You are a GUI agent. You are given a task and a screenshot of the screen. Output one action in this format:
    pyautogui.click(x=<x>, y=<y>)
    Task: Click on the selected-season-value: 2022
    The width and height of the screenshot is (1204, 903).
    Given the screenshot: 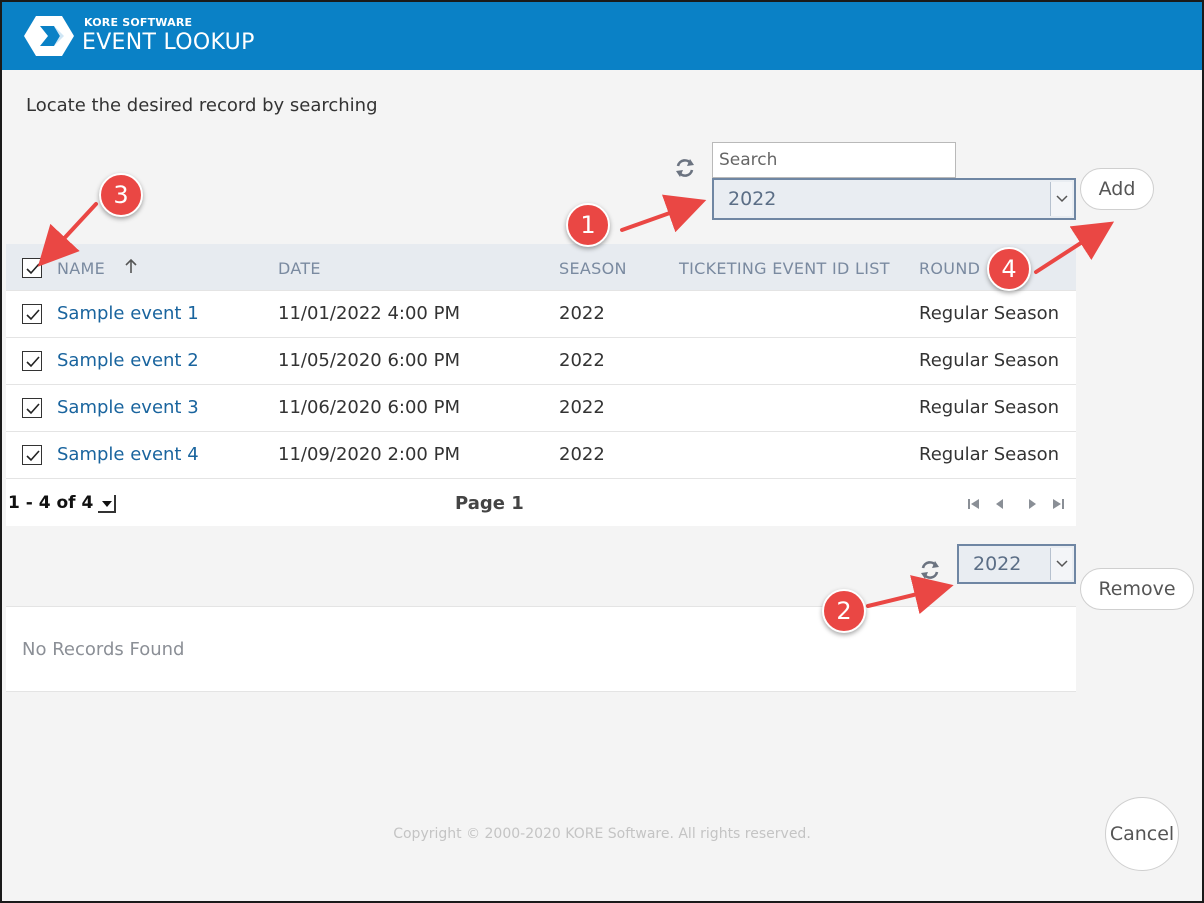 What is the action you would take?
    pyautogui.click(x=997, y=564)
    